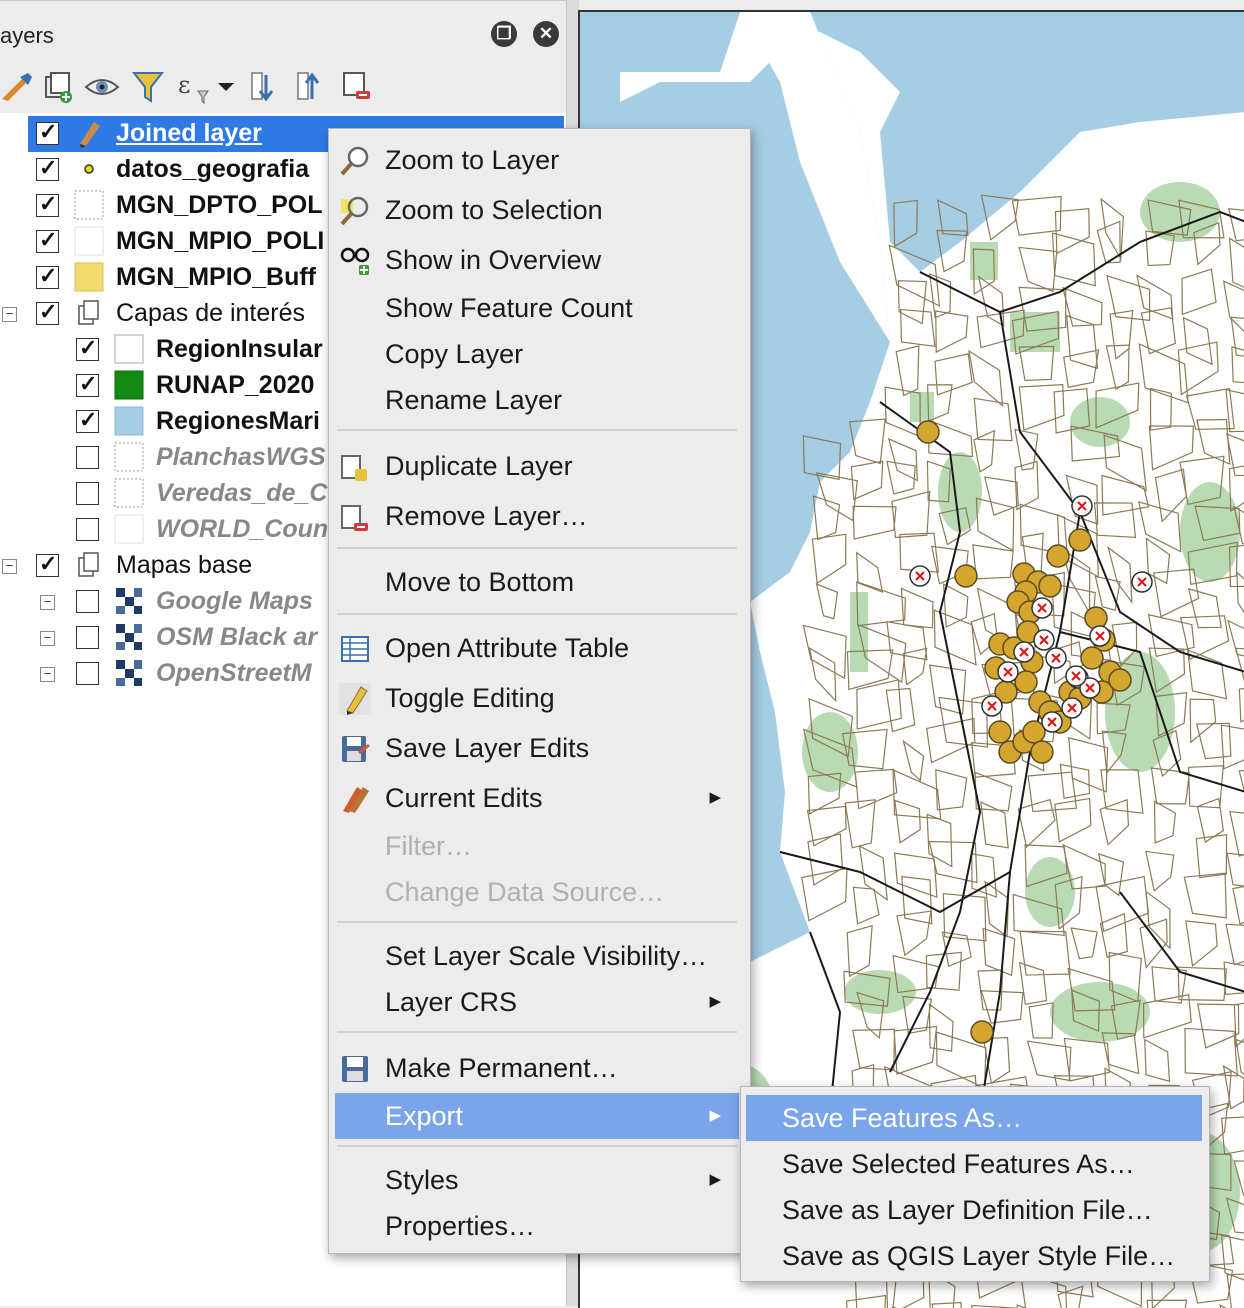 This screenshot has width=1244, height=1308. Describe the element at coordinates (355, 261) in the screenshot. I see `overview-glasses-icon` at that location.